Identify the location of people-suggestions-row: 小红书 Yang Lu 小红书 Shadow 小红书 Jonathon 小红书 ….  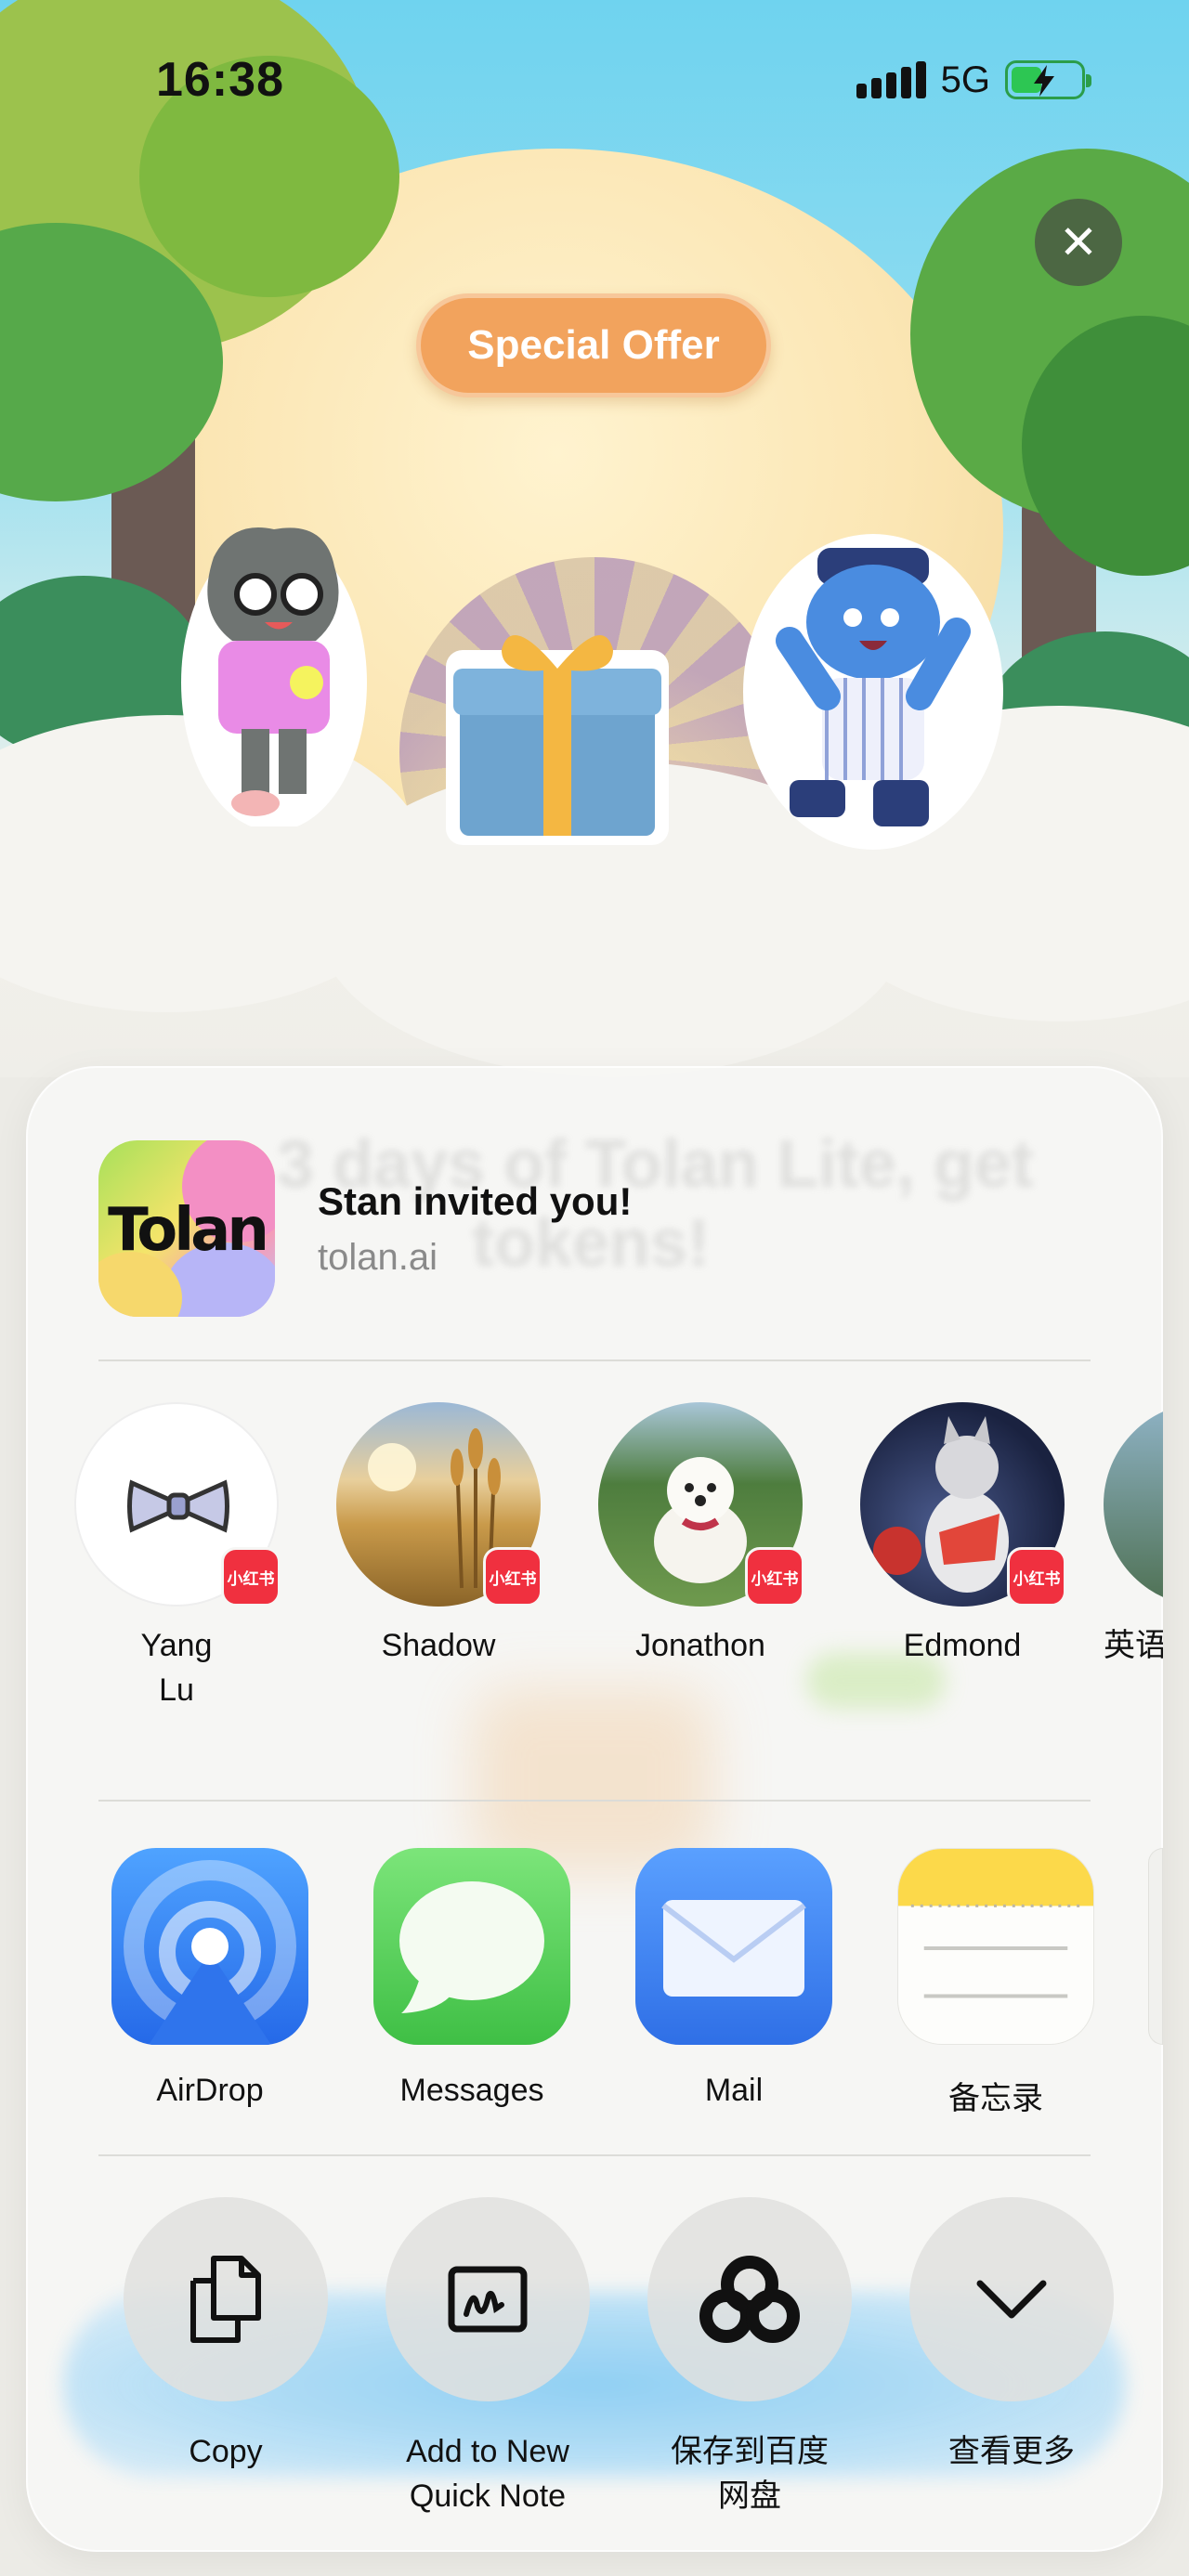
(594, 1569).